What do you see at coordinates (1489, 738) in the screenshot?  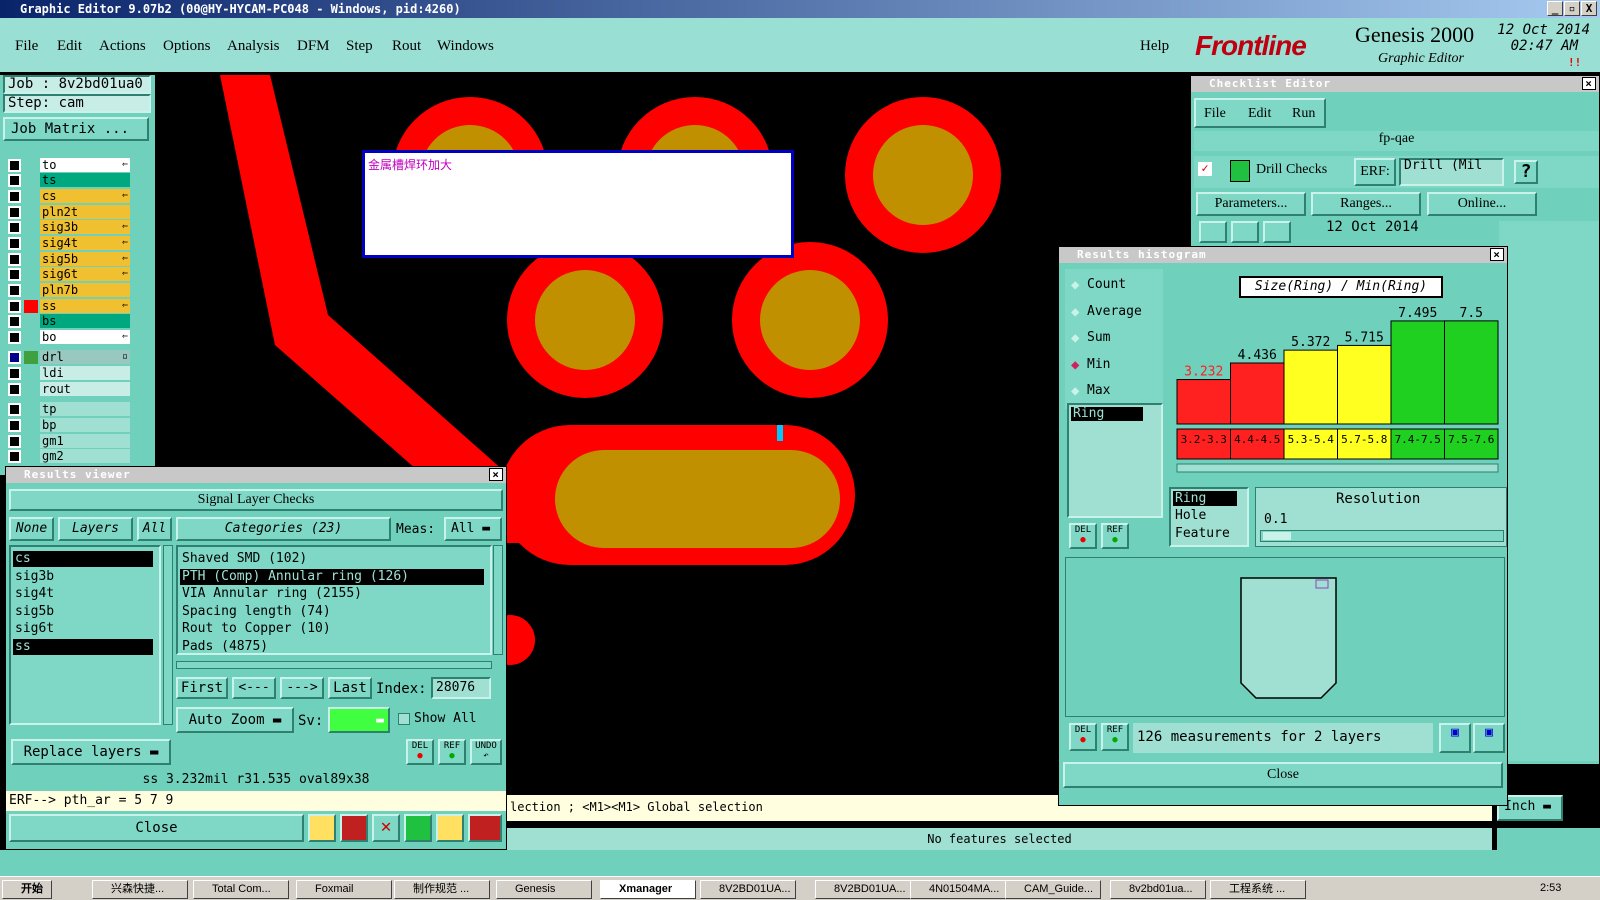 I see `export-icon-b: ▣` at bounding box center [1489, 738].